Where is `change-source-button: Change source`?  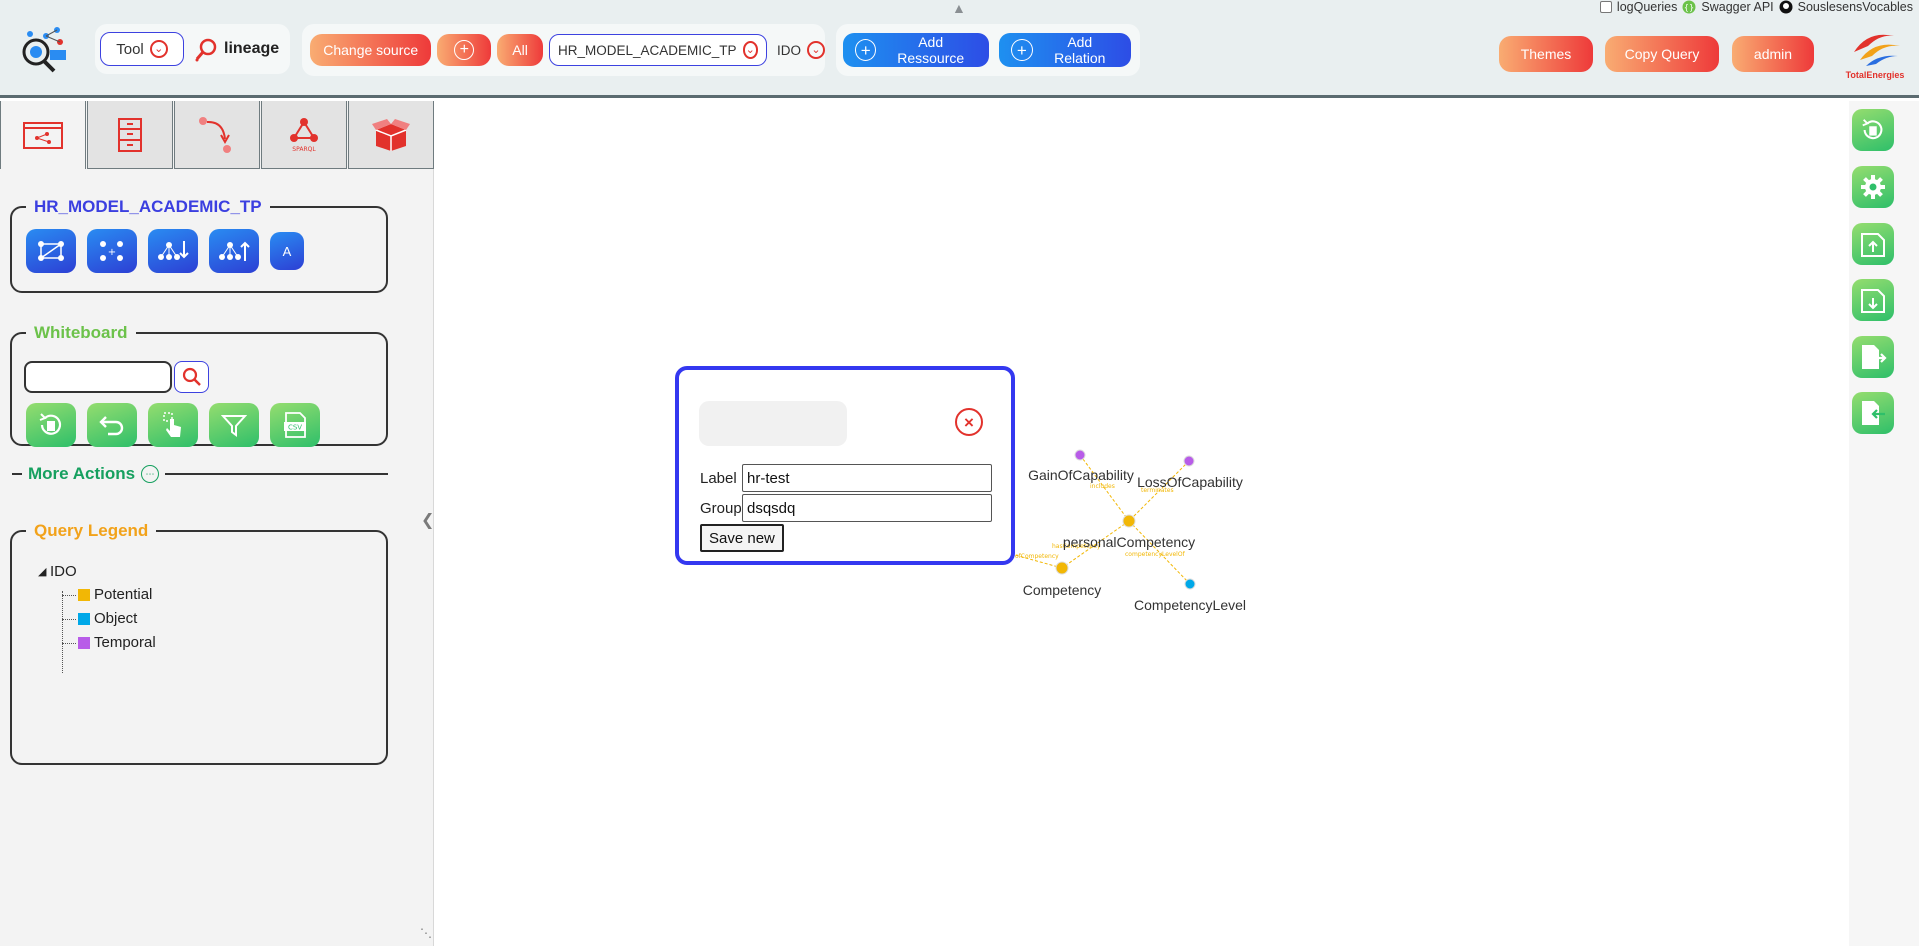 change-source-button: Change source is located at coordinates (371, 50).